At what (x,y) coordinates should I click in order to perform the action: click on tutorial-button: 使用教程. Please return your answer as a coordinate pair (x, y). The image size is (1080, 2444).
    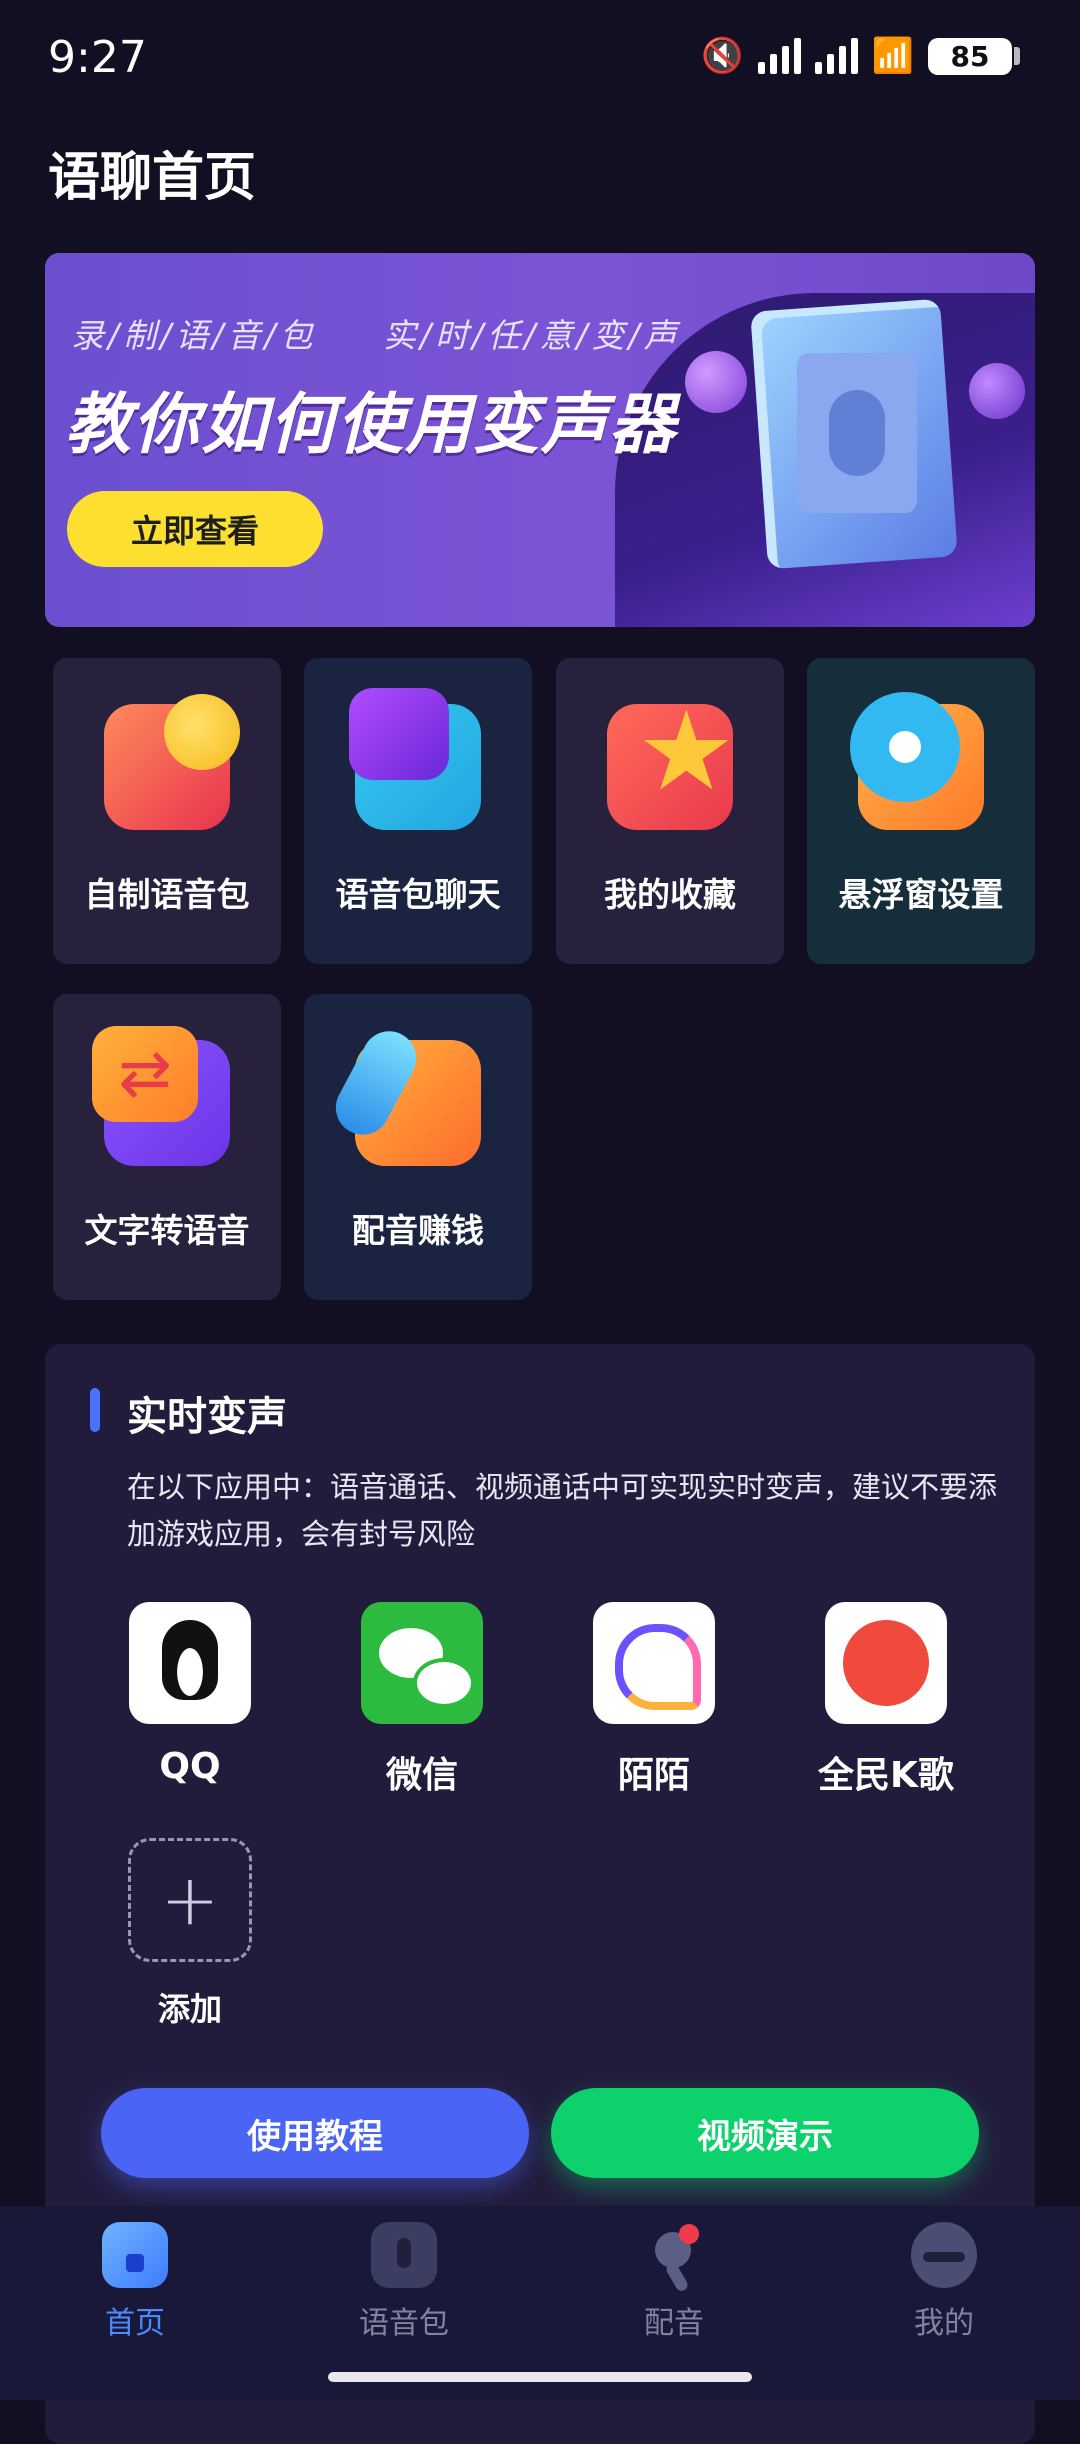
    Looking at the image, I should click on (315, 2133).